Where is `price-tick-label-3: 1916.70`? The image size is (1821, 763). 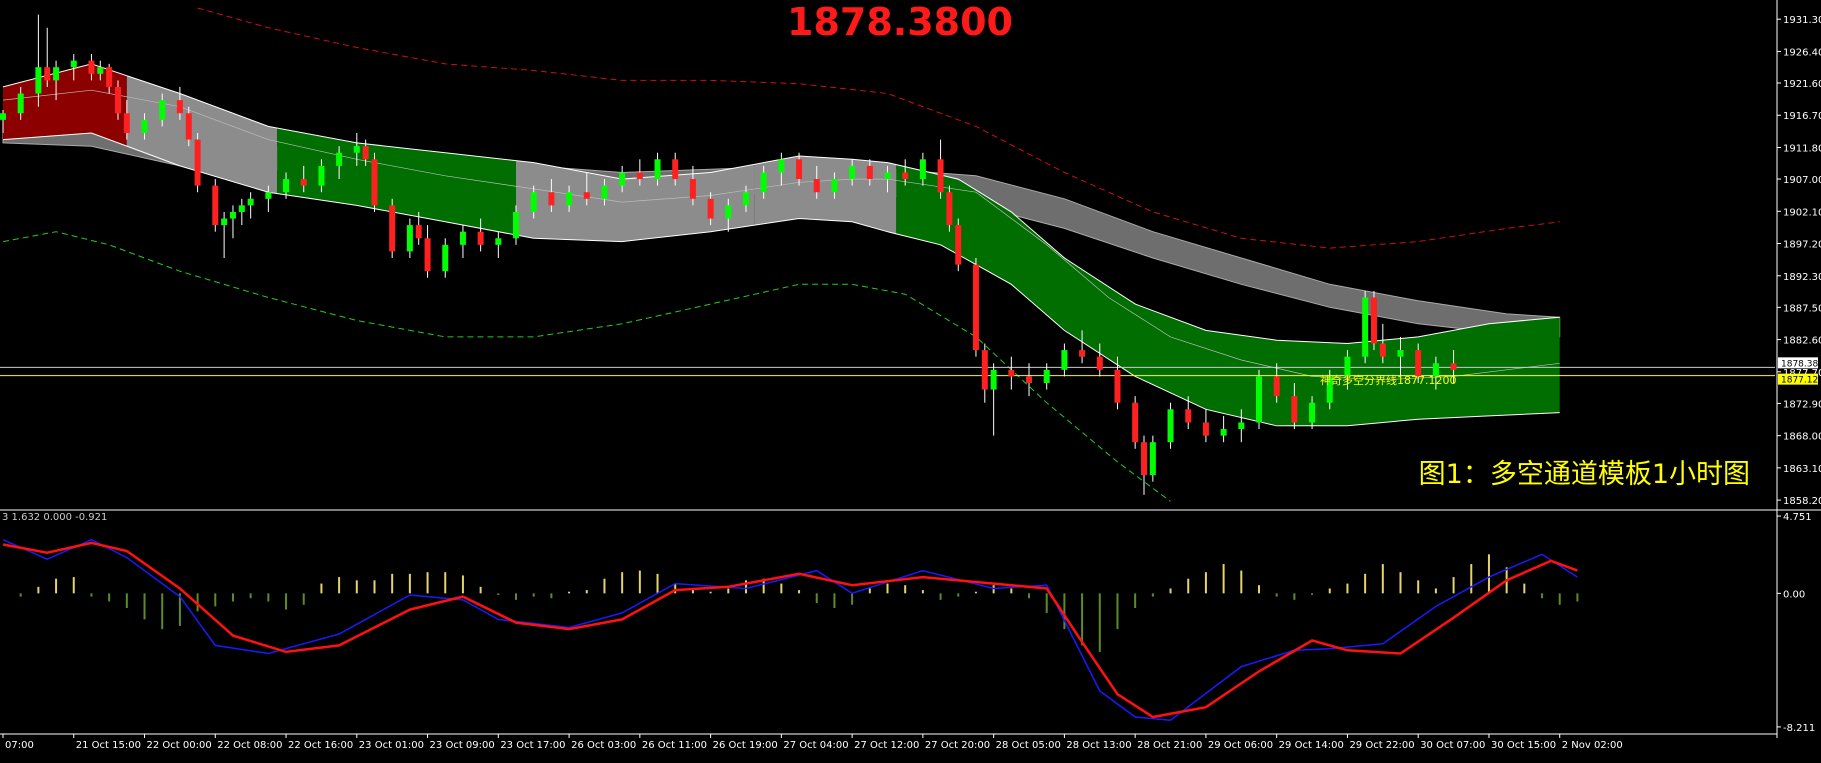 price-tick-label-3: 1916.70 is located at coordinates (1802, 116).